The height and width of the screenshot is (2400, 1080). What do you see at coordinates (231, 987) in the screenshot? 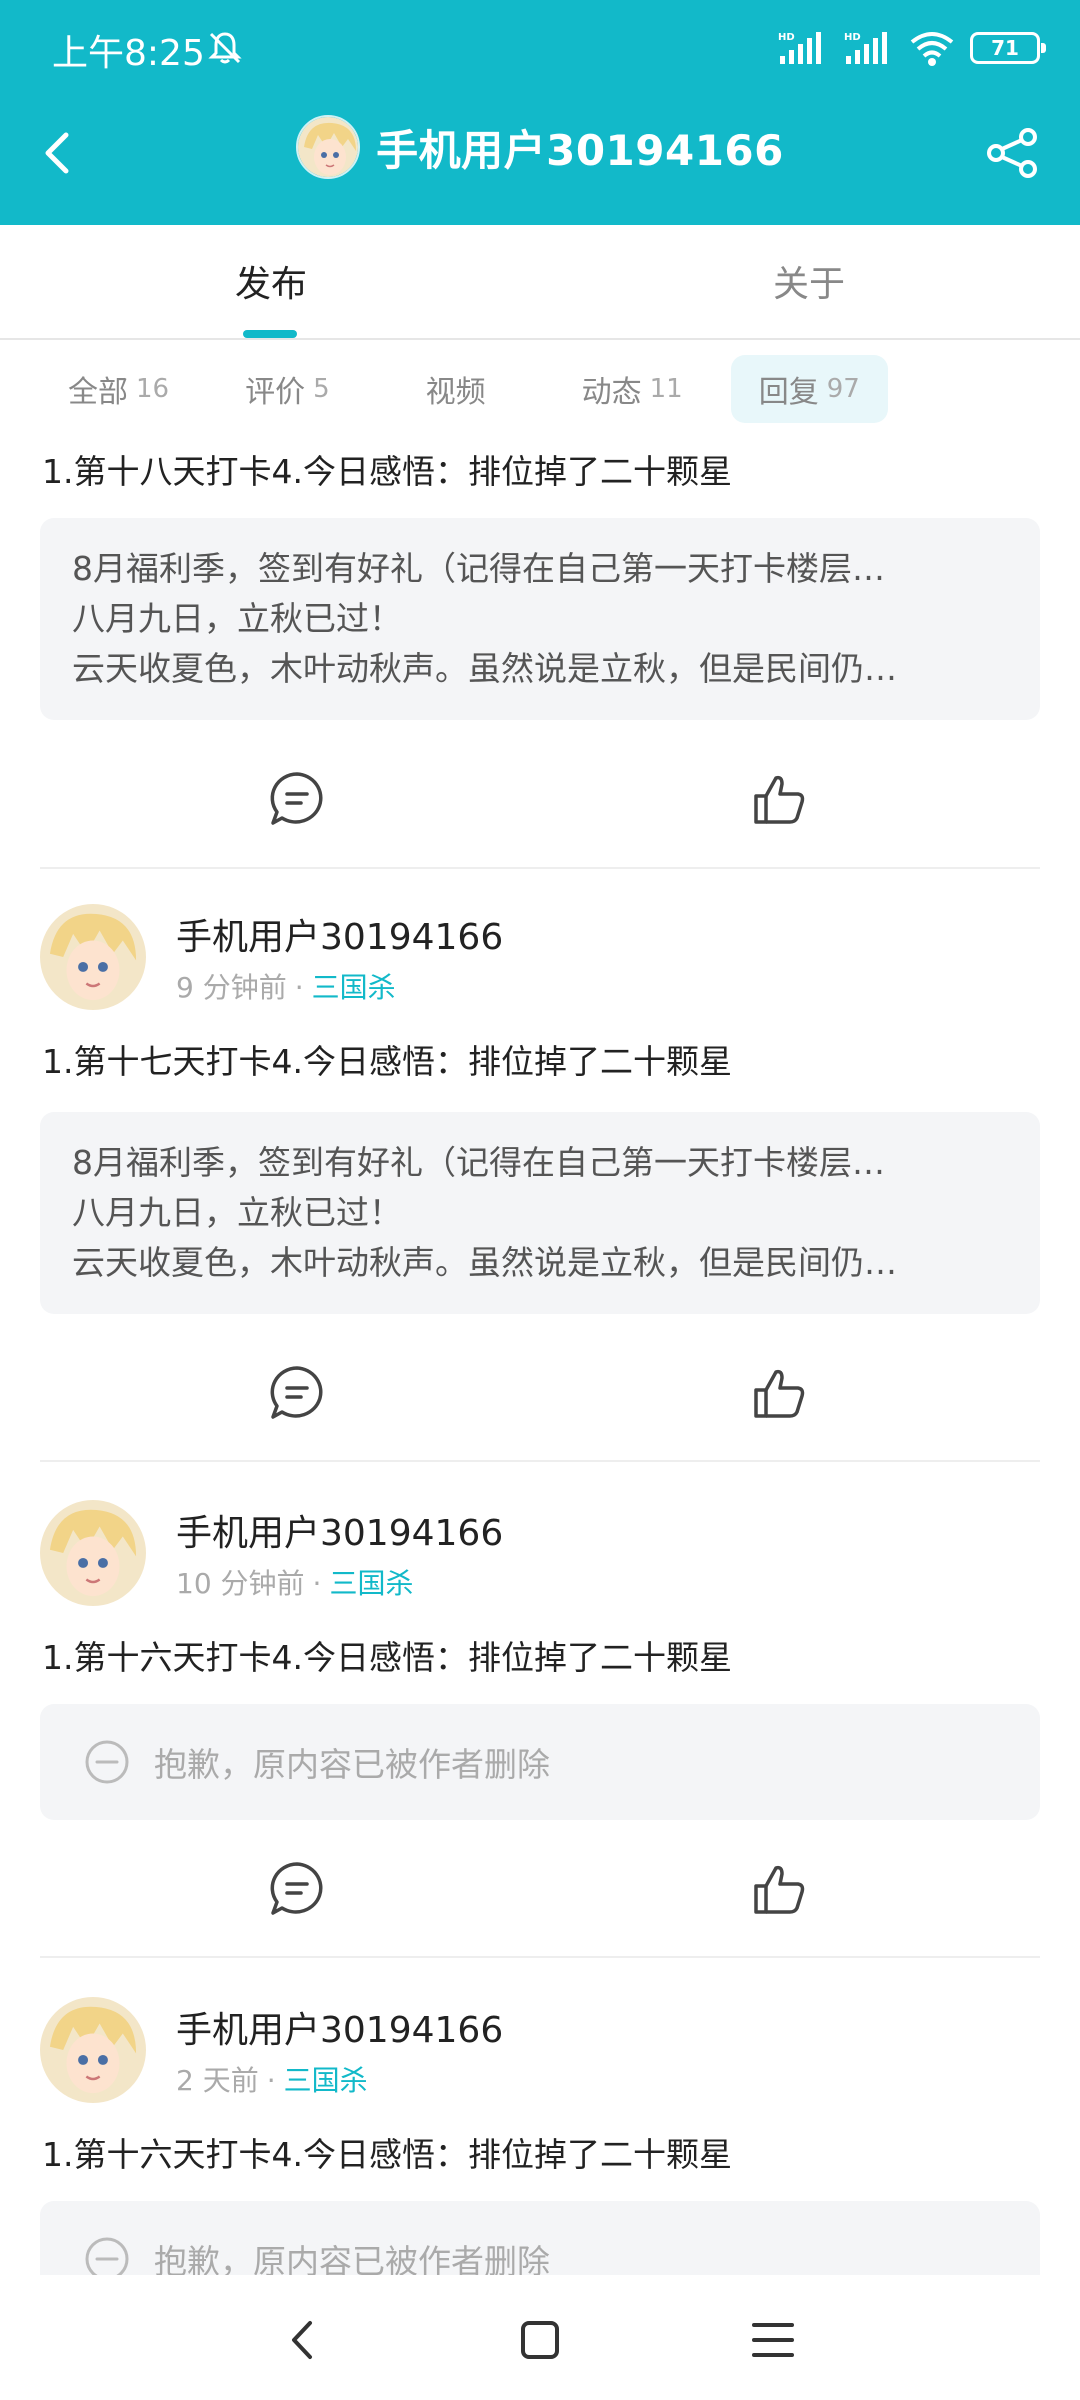
I see `post-time: 9 分钟前` at bounding box center [231, 987].